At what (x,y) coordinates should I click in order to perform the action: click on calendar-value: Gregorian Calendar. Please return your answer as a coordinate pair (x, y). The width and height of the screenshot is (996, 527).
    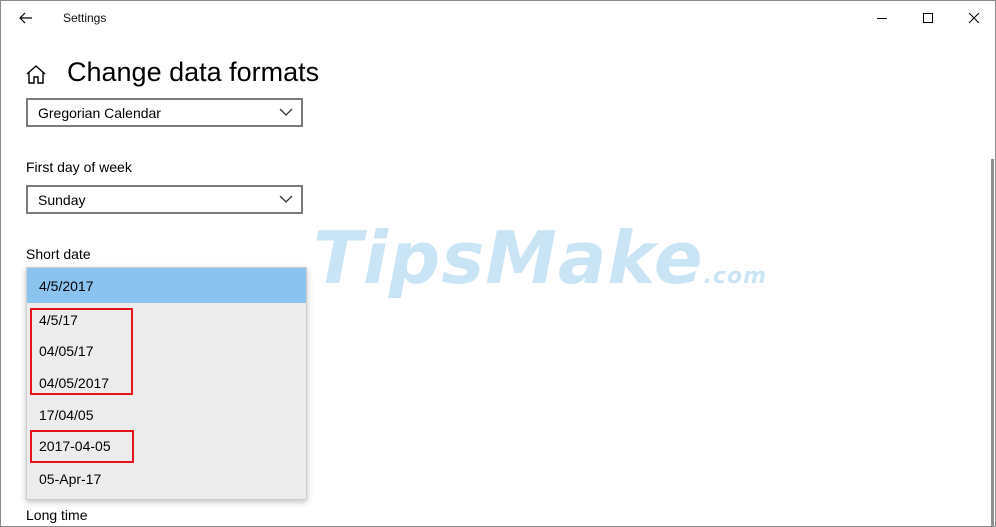
    Looking at the image, I should click on (99, 113).